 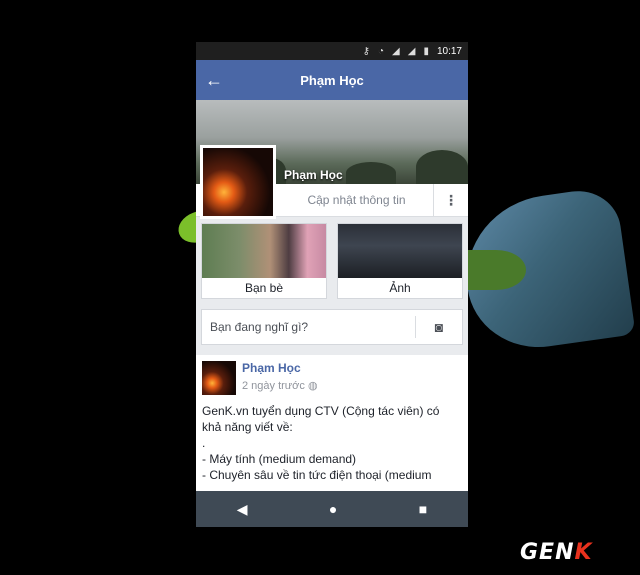 I want to click on profile-name: Phạm Học, so click(x=313, y=175).